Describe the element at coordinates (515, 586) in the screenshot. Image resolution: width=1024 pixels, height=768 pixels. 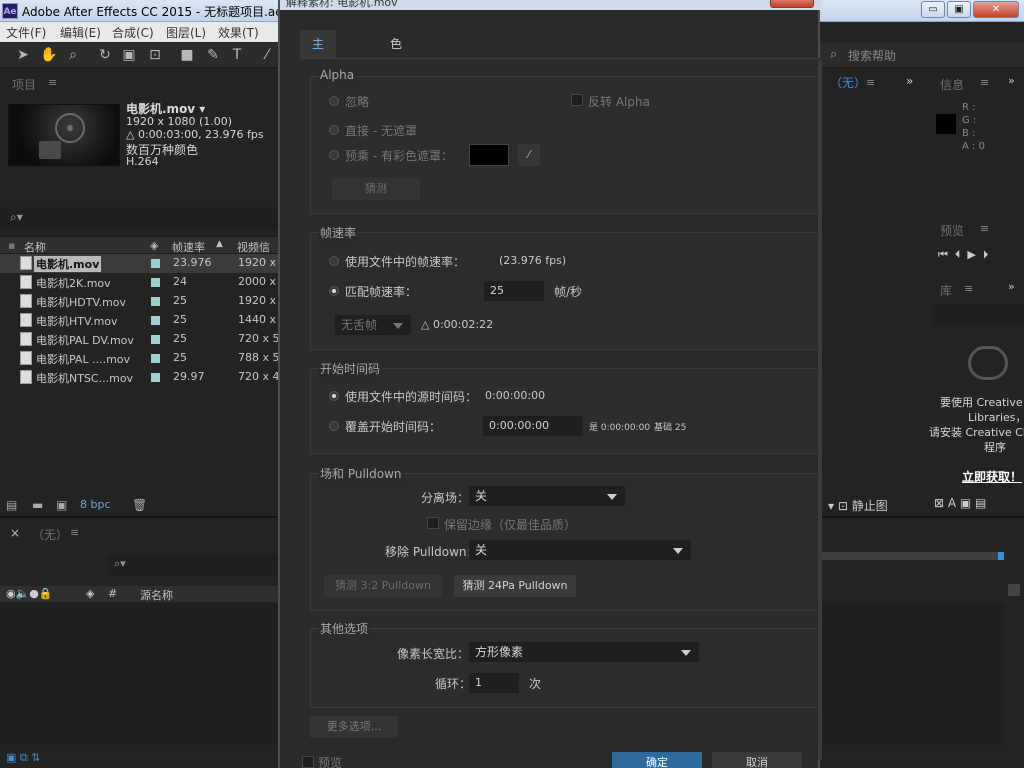
I see `guess-24pa-pulldown-button: 猜测 24Pa Pulldown` at that location.